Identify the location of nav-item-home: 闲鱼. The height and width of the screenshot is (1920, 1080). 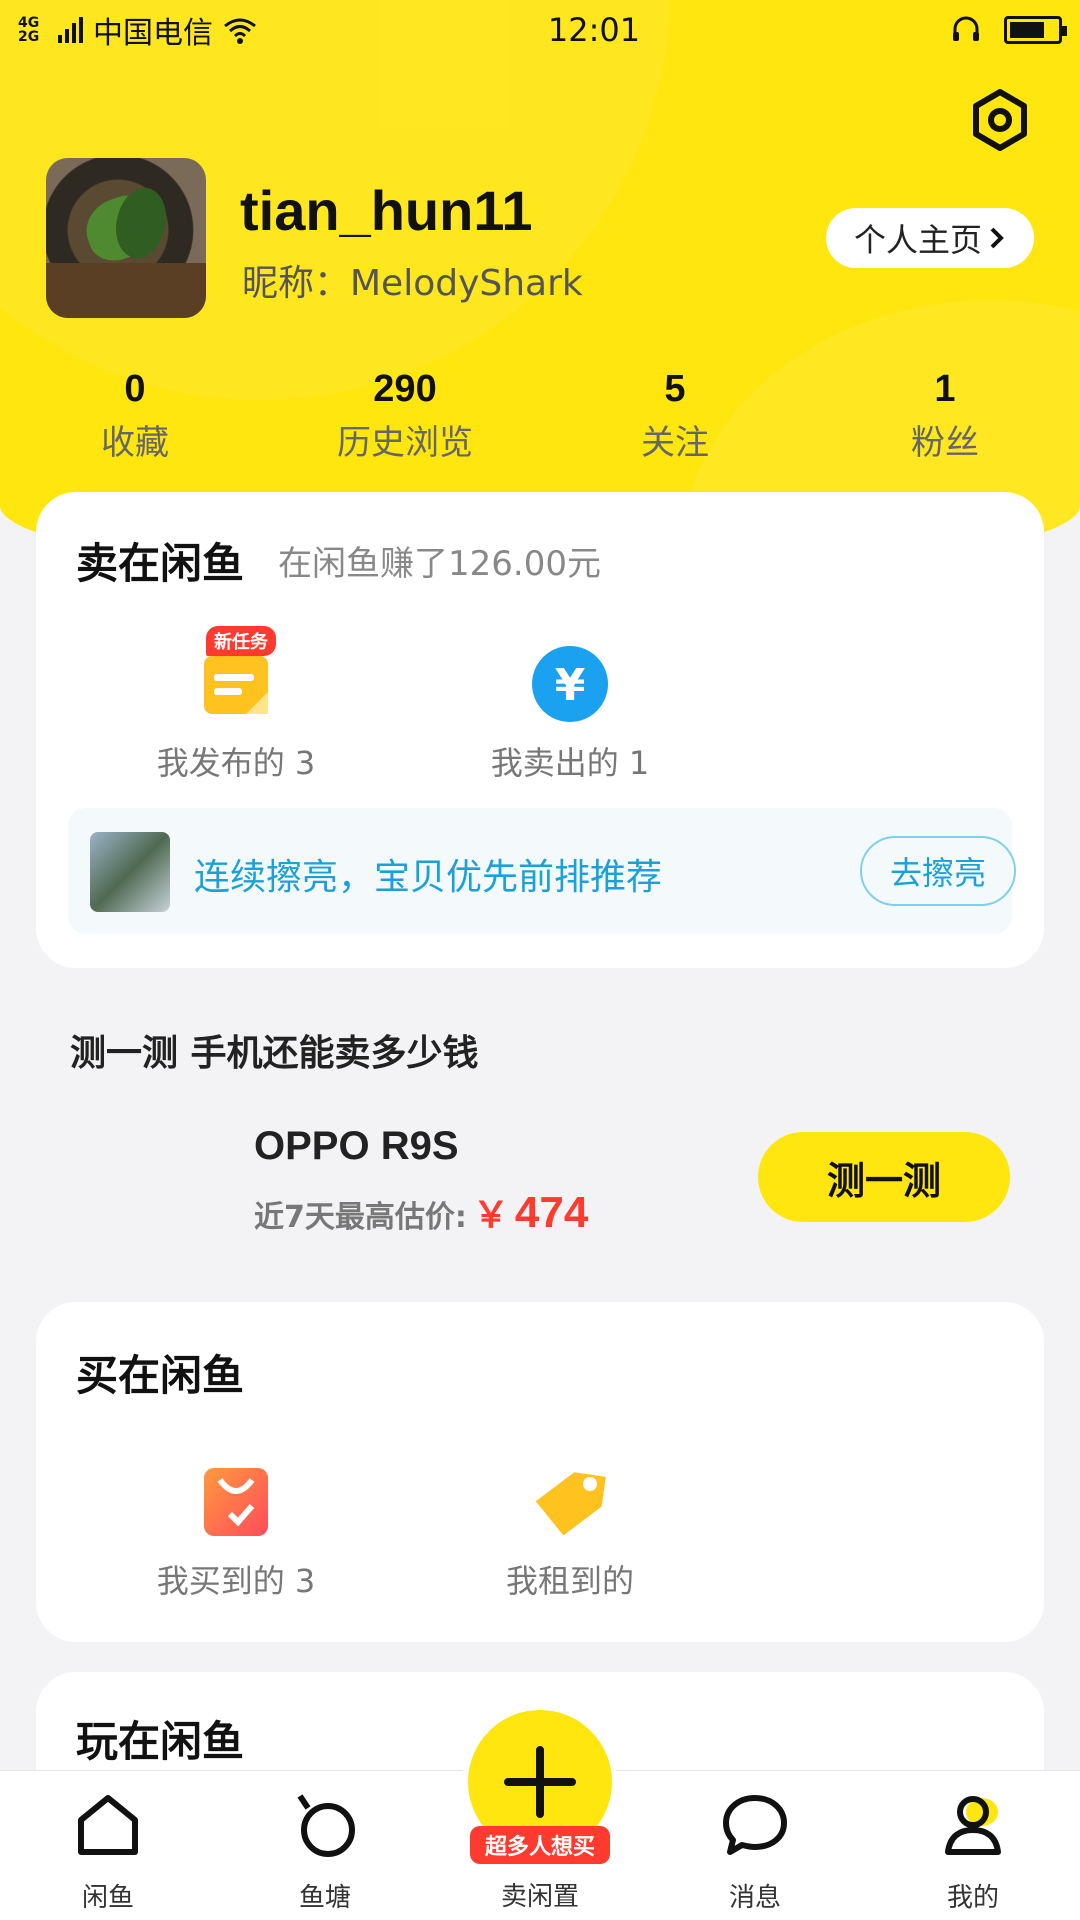
(108, 1849).